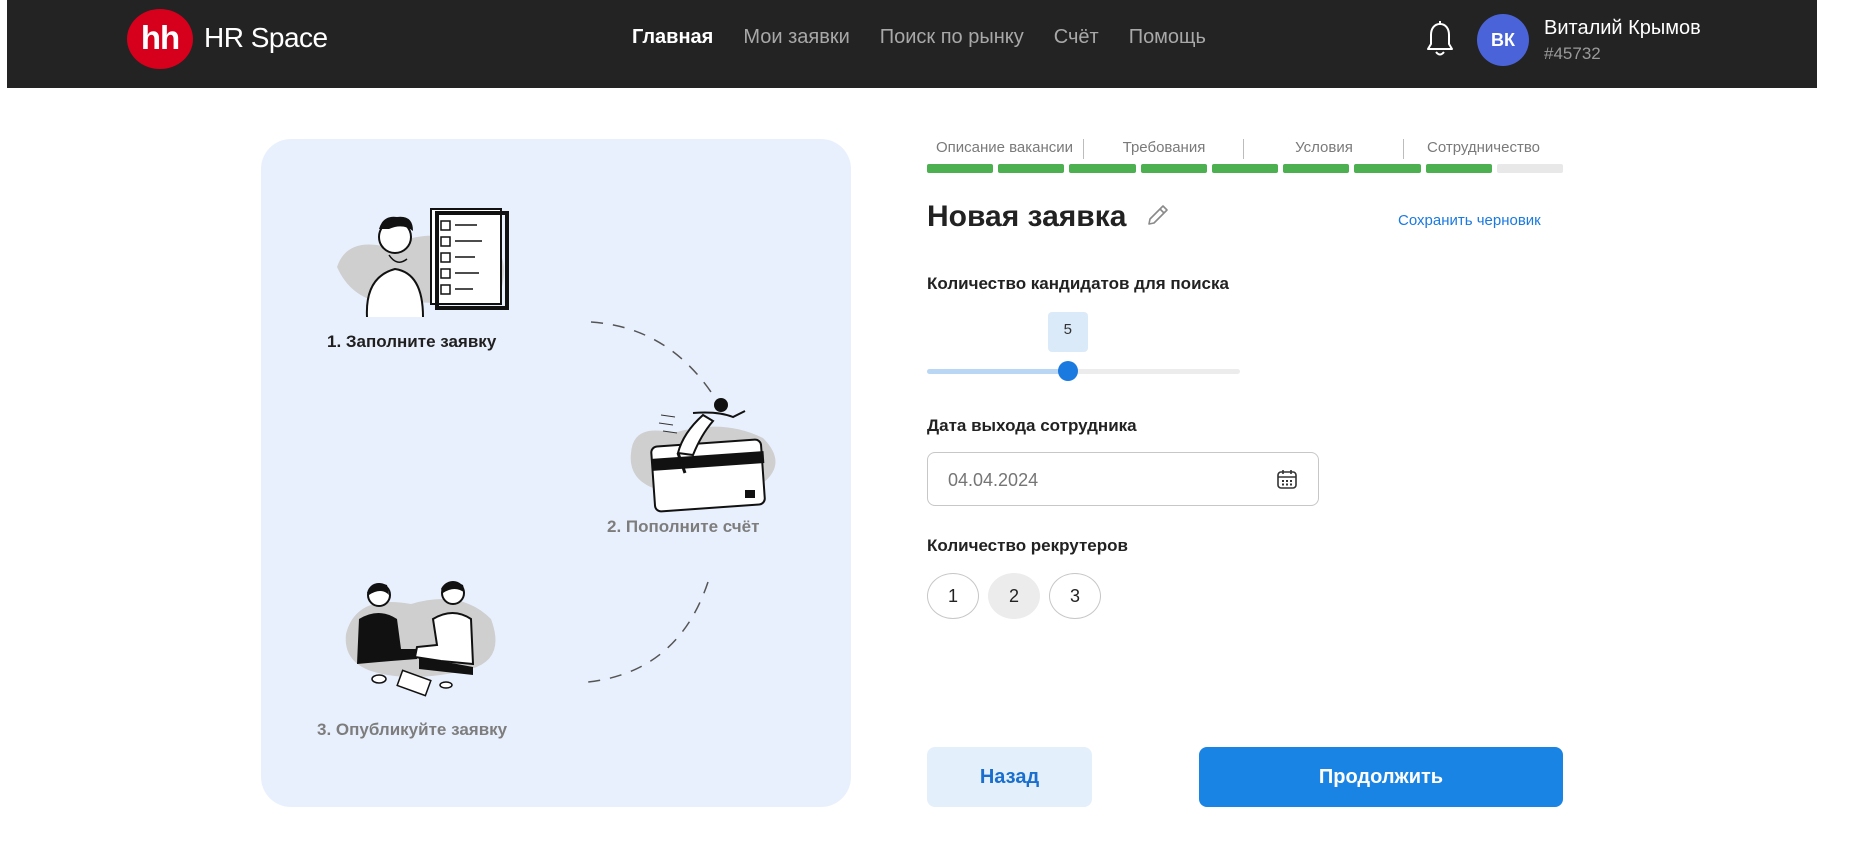 Image resolution: width=1867 pixels, height=842 pixels. I want to click on handshake-illustration, so click(420, 639).